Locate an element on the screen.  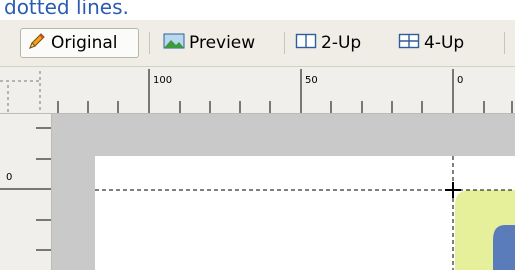
vertical-ruler-label-0: 0 is located at coordinates (9, 177).